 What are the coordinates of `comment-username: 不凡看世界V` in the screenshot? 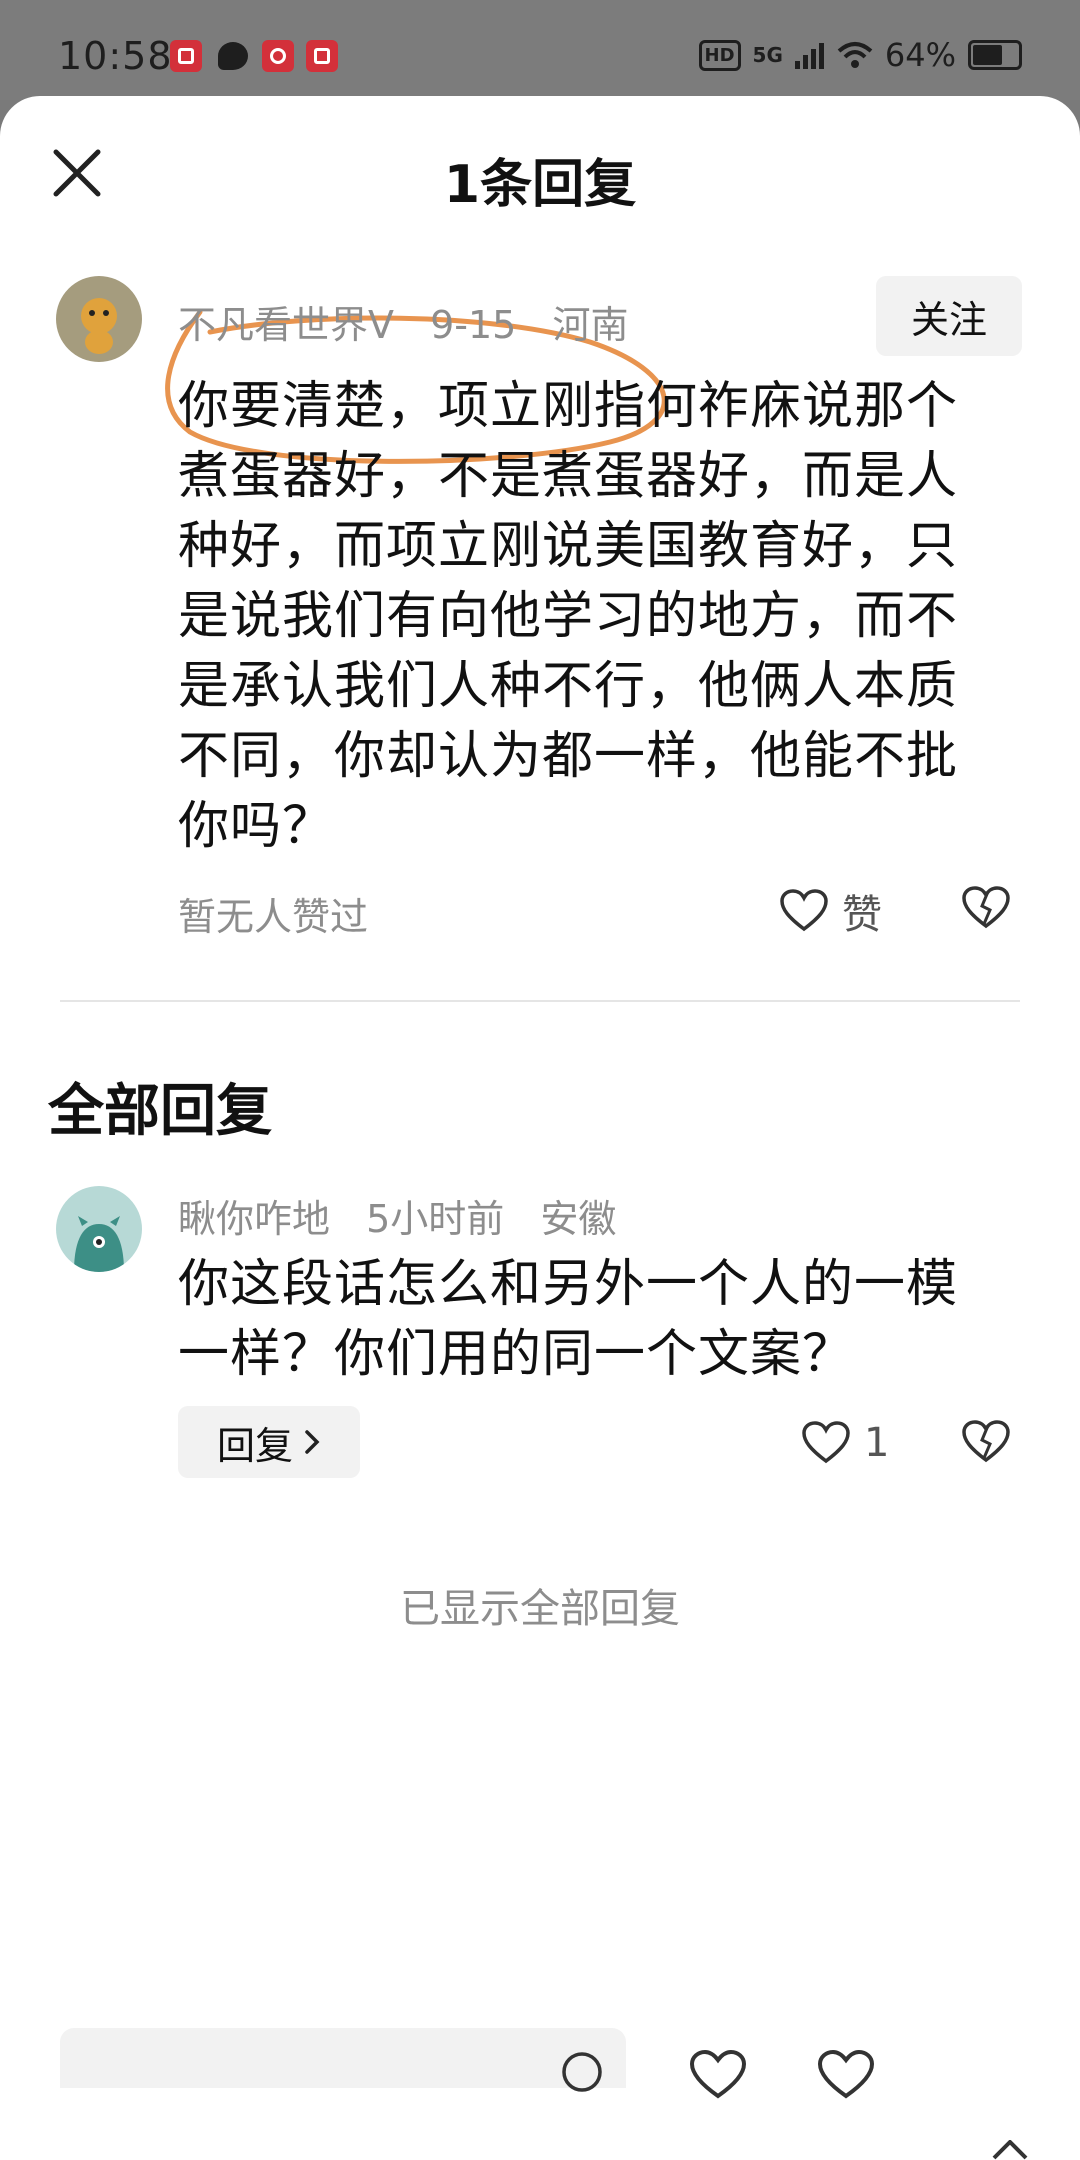 It's located at (286, 325).